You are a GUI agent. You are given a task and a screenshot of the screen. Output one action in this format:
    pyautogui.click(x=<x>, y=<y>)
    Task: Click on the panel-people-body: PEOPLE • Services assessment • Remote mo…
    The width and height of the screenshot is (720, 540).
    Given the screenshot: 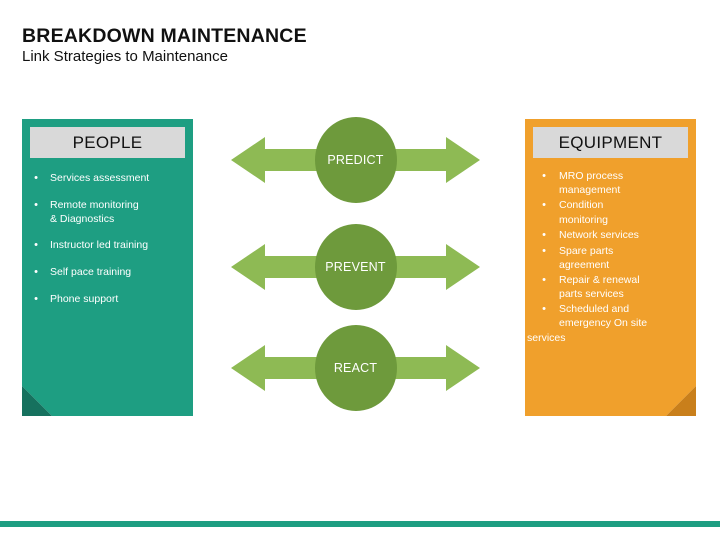 What is the action you would take?
    pyautogui.click(x=107, y=267)
    